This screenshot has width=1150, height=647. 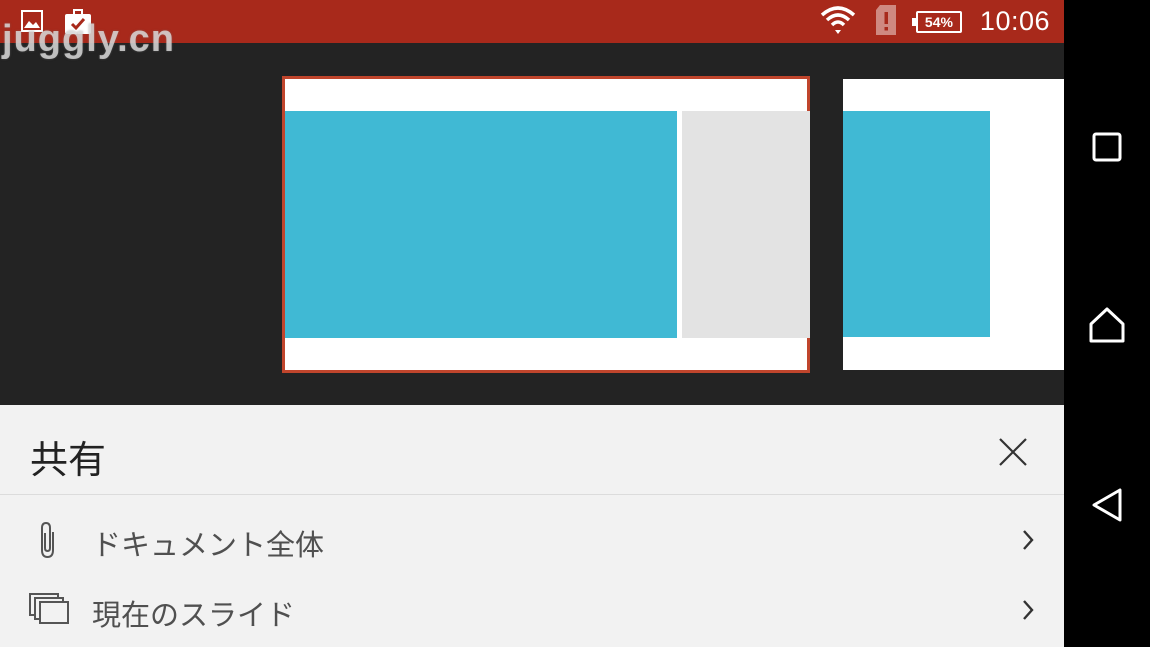 I want to click on back-button, so click(x=1107, y=505).